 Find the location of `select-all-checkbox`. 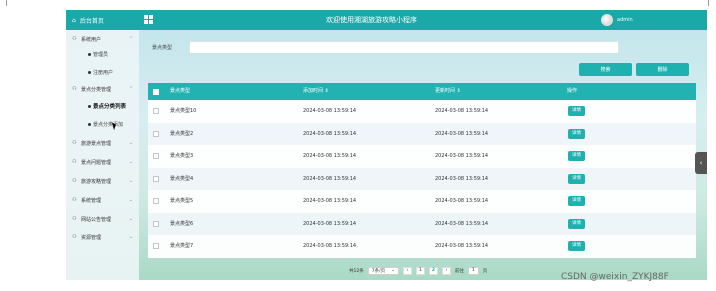

select-all-checkbox is located at coordinates (156, 92).